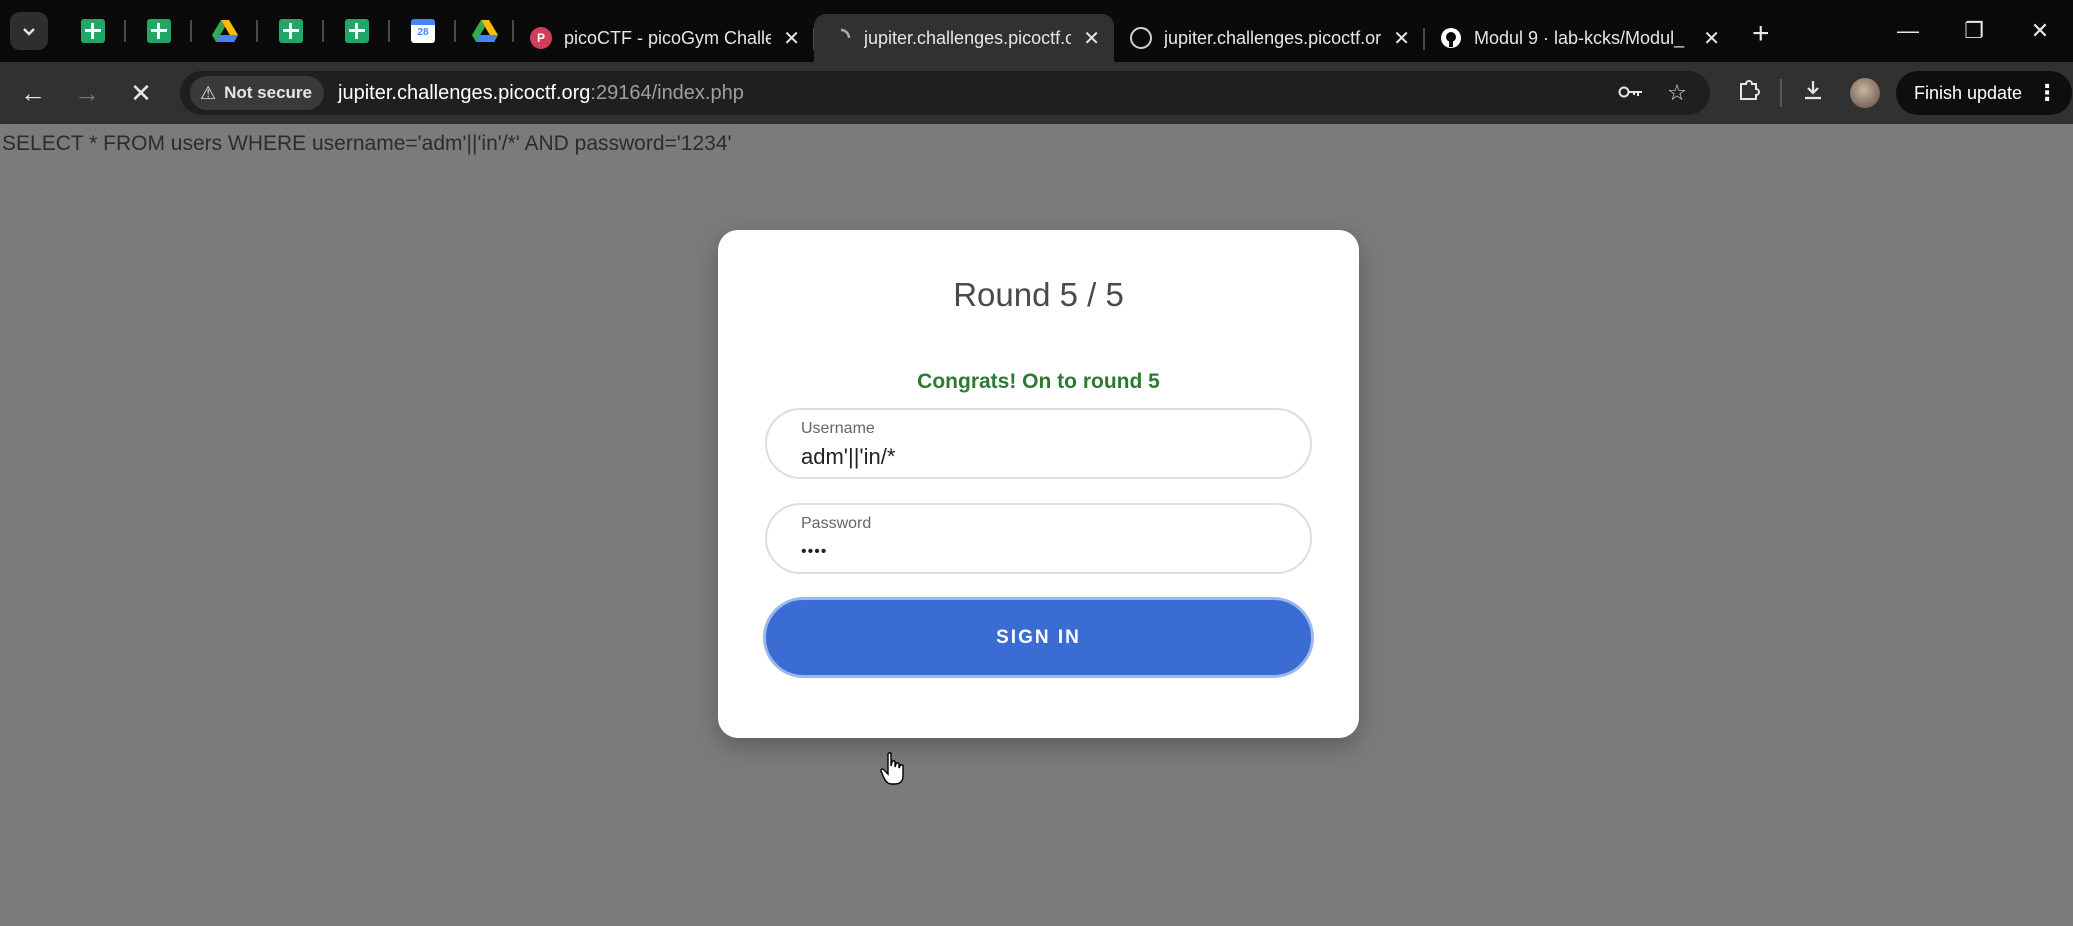 The height and width of the screenshot is (926, 2073). What do you see at coordinates (208, 92) in the screenshot?
I see `warning-triangle-icon: ⚠` at bounding box center [208, 92].